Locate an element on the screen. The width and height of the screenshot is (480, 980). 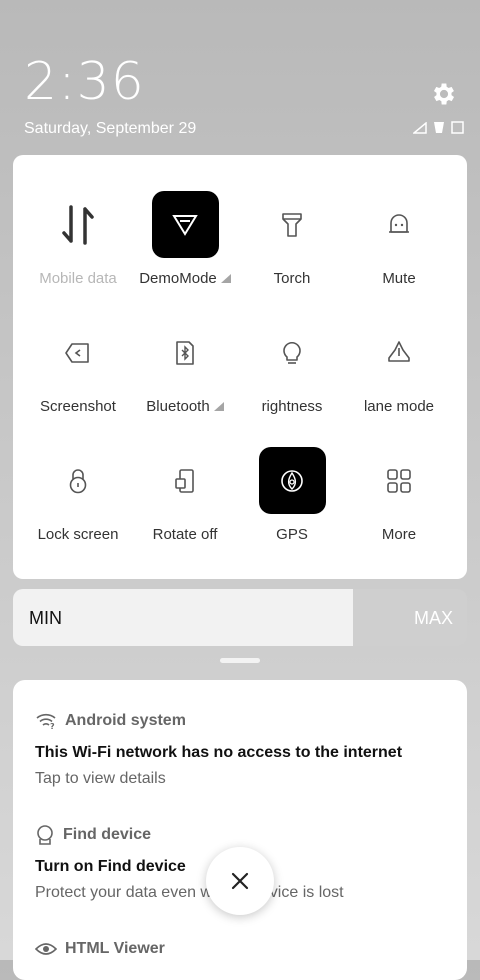
tile-label: Rotate off is located at coordinates (185, 534).